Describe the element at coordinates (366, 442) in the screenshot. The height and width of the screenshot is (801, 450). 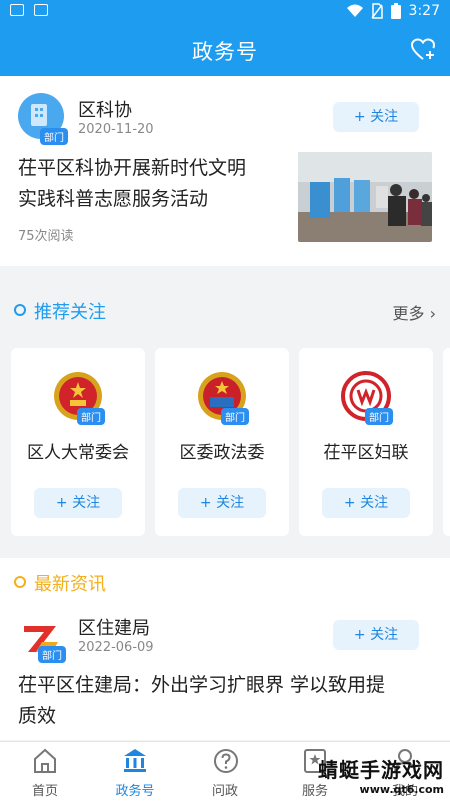
I see `recommend-card: 部门 茌平区妇联 + 关注` at that location.